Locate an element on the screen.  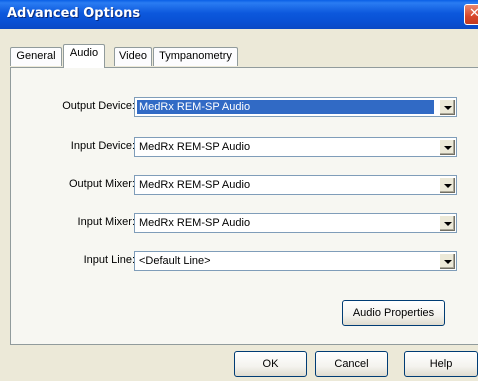
ok-label: OK is located at coordinates (270, 364).